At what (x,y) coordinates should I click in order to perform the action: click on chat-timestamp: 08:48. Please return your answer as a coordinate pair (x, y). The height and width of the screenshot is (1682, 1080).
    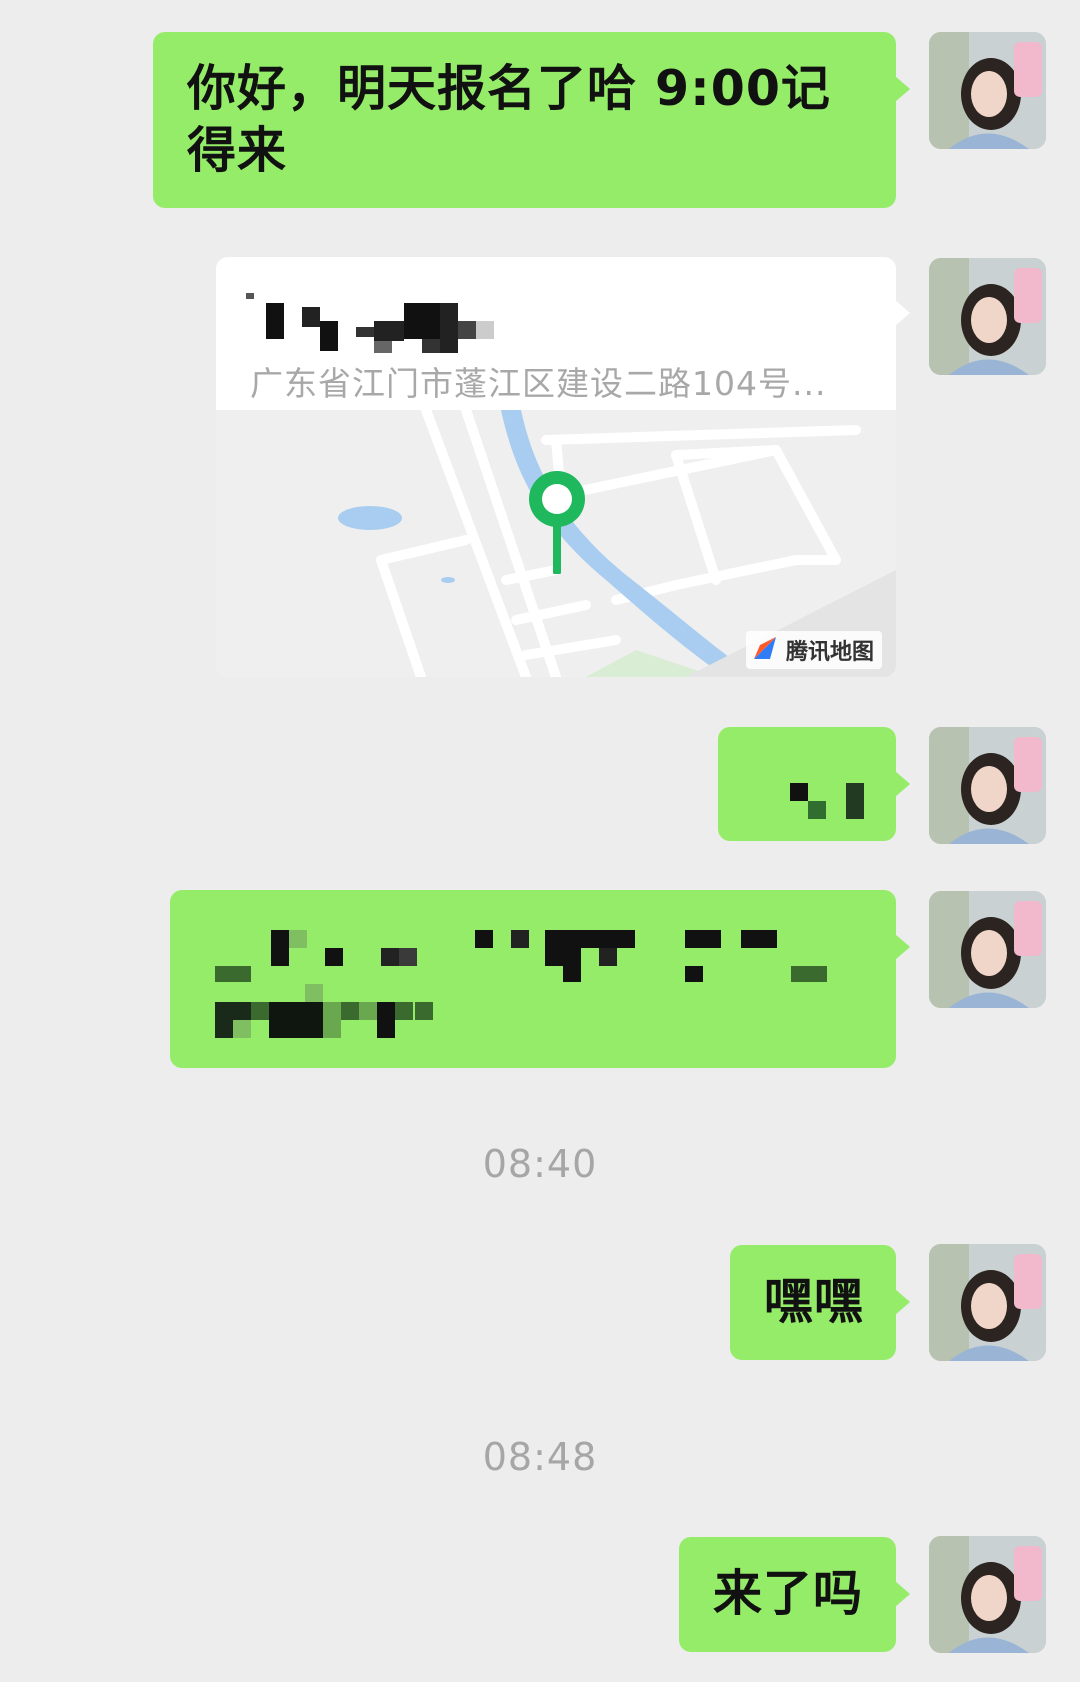
    Looking at the image, I should click on (540, 1457).